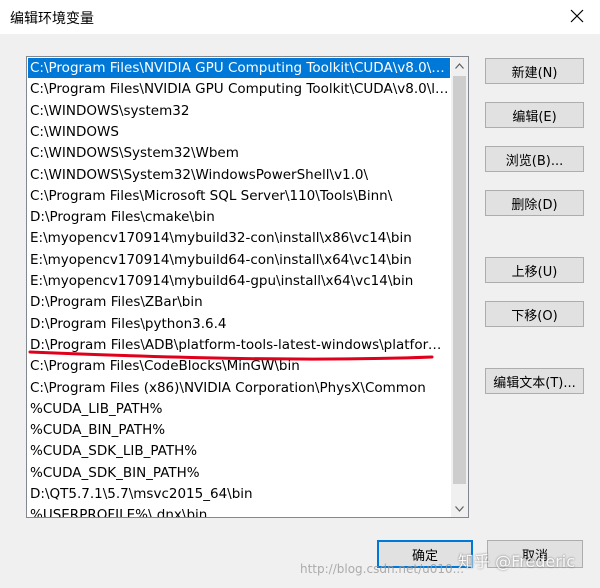 This screenshot has width=600, height=588. Describe the element at coordinates (534, 71) in the screenshot. I see `new-button: 新建(N)` at that location.